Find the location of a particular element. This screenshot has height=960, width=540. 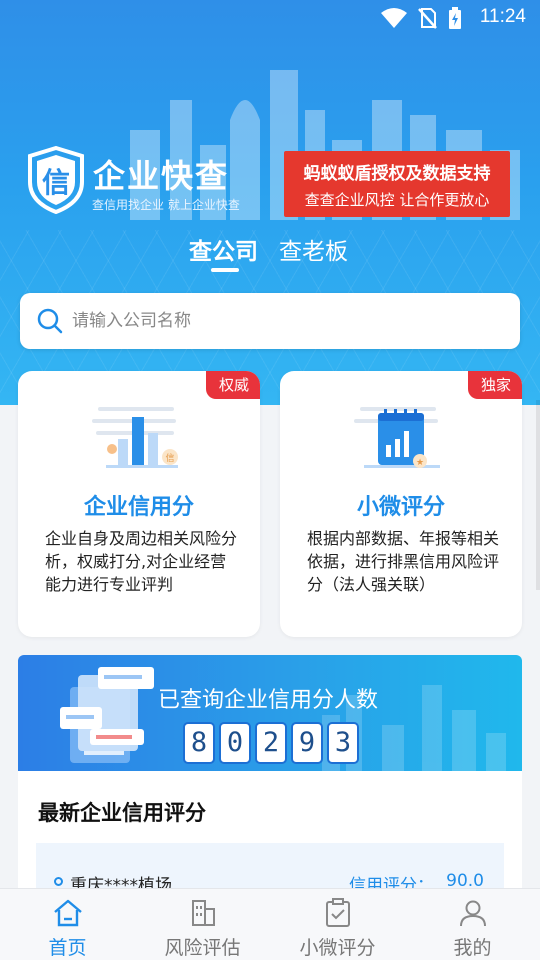

counter-digit: 8 is located at coordinates (199, 743).